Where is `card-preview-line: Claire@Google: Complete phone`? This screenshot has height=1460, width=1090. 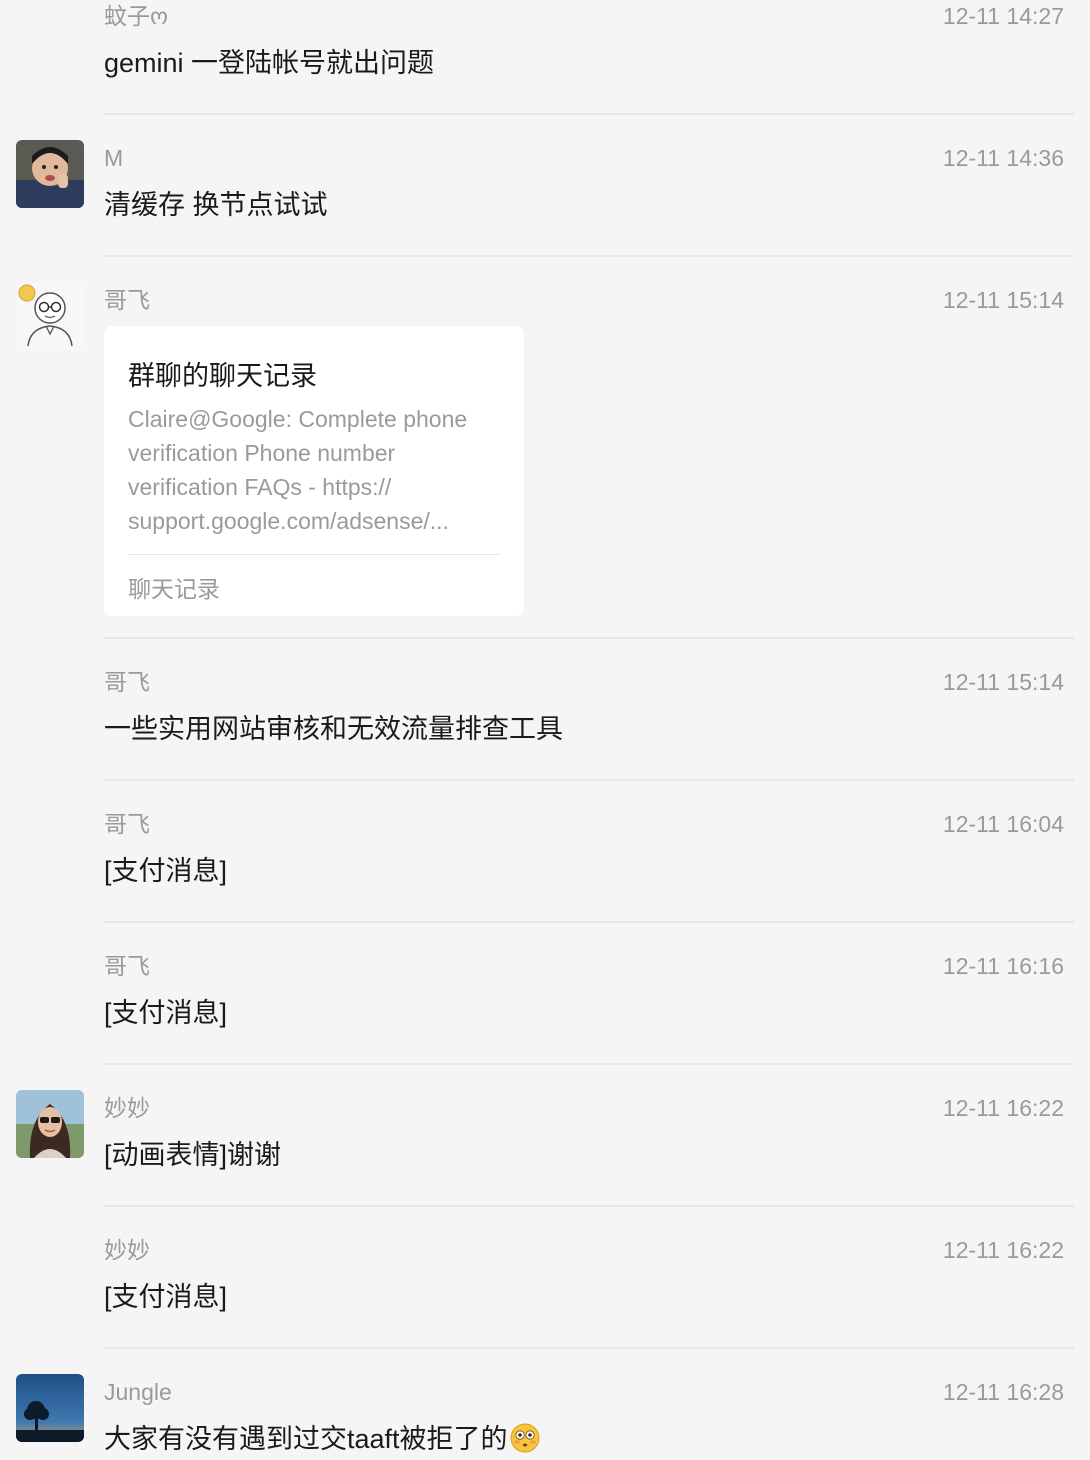
card-preview-line: Claire@Google: Complete phone is located at coordinates (298, 419).